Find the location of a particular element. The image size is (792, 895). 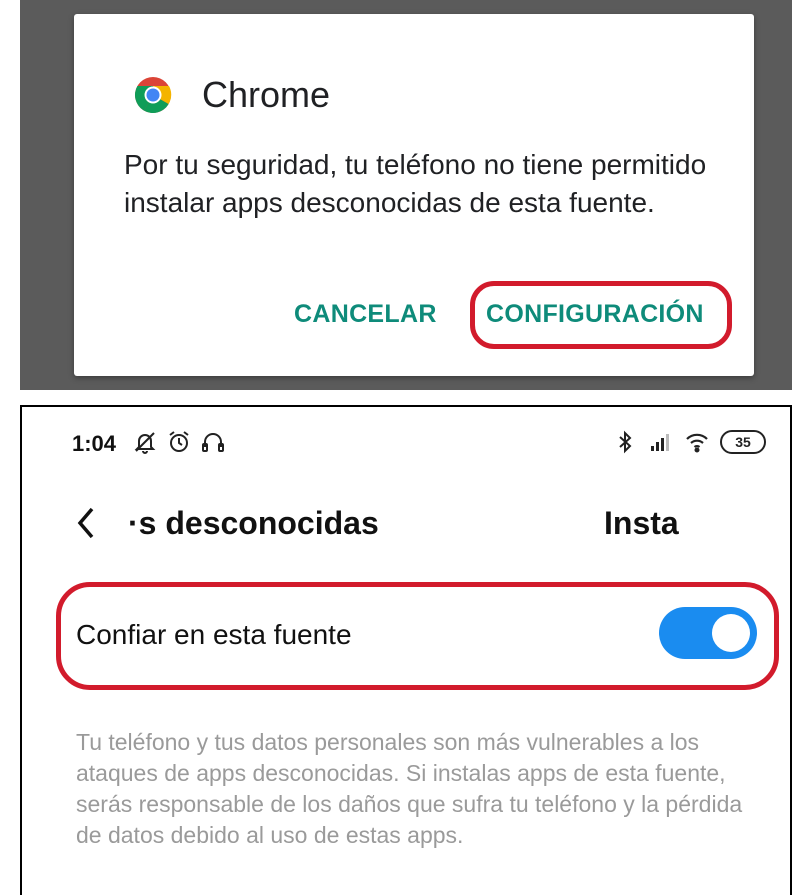

page-title-marquee-wrap: Insta is located at coordinates (641, 523).